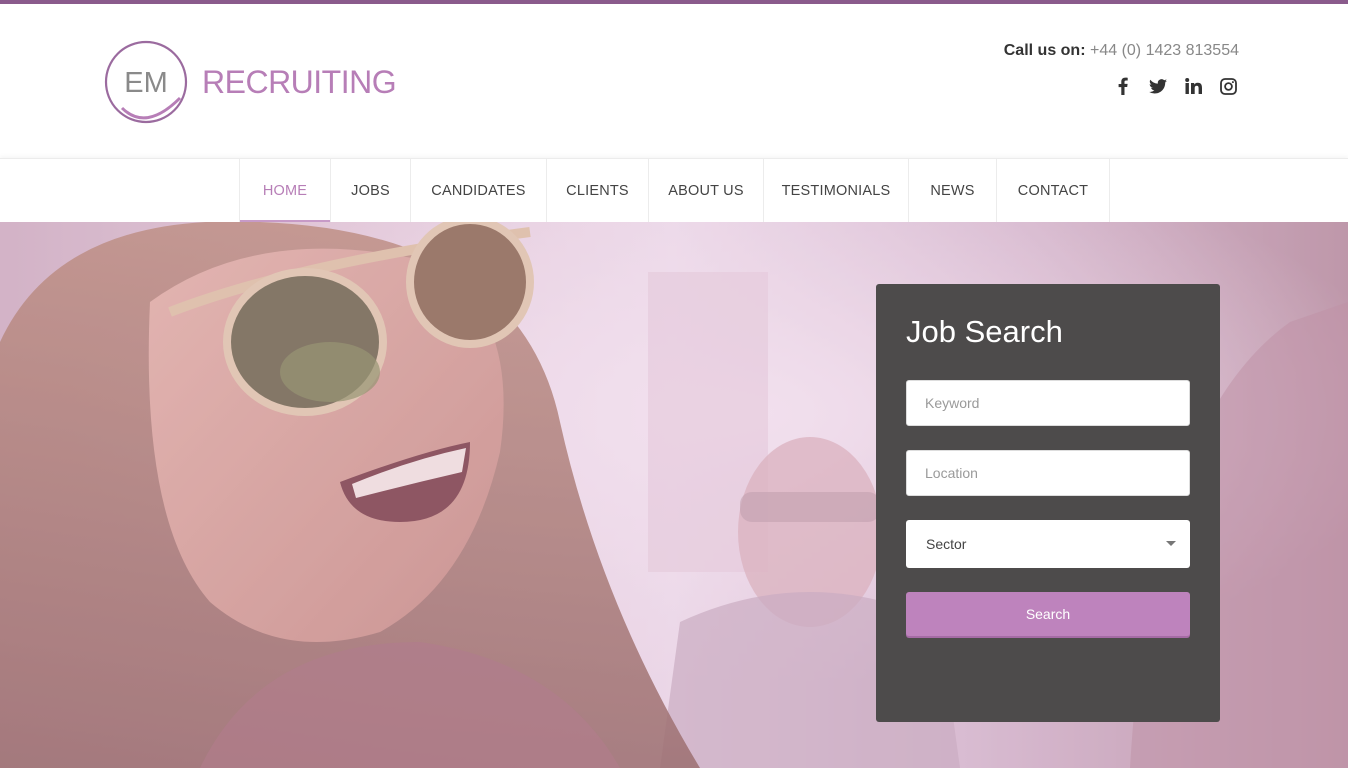 This screenshot has width=1348, height=768. I want to click on job-search-title: Job Search, so click(984, 331).